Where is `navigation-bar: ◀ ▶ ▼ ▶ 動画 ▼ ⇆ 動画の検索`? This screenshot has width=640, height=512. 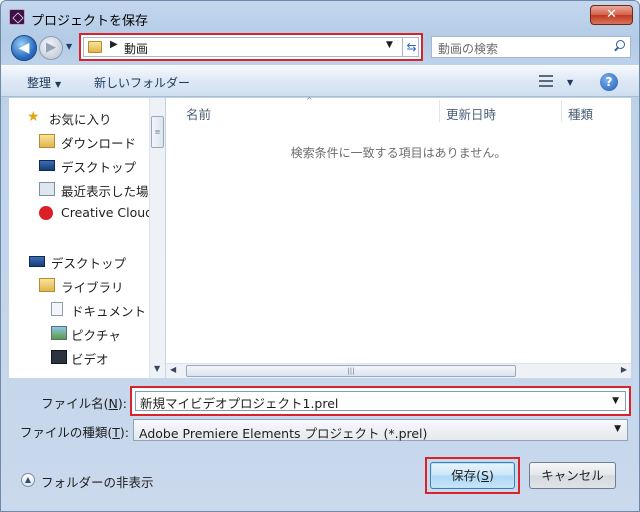 navigation-bar: ◀ ▶ ▼ ▶ 動画 ▼ ⇆ 動画の検索 is located at coordinates (320, 47).